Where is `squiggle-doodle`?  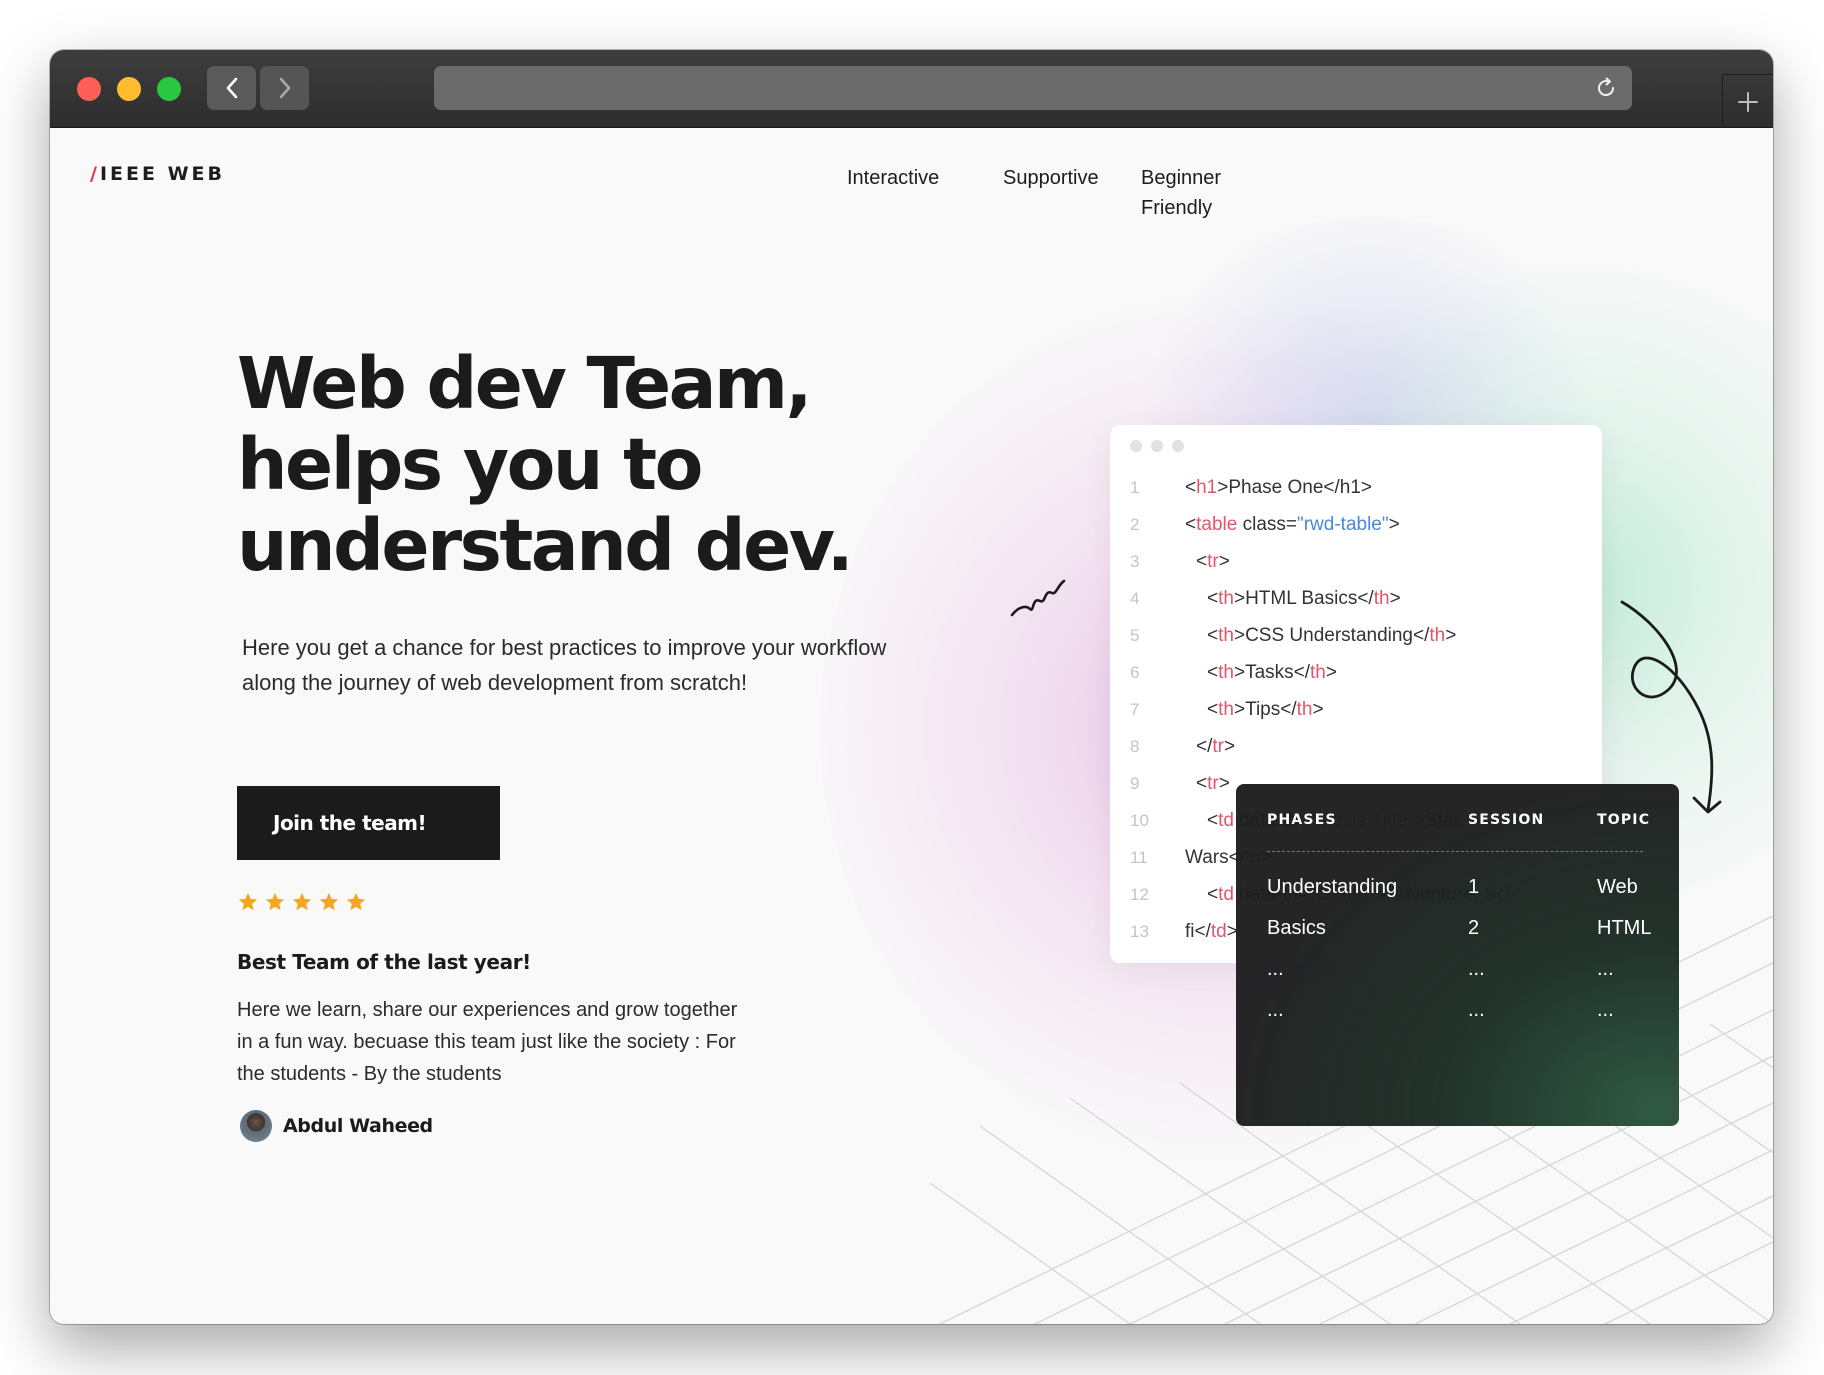 squiggle-doodle is located at coordinates (1038, 598).